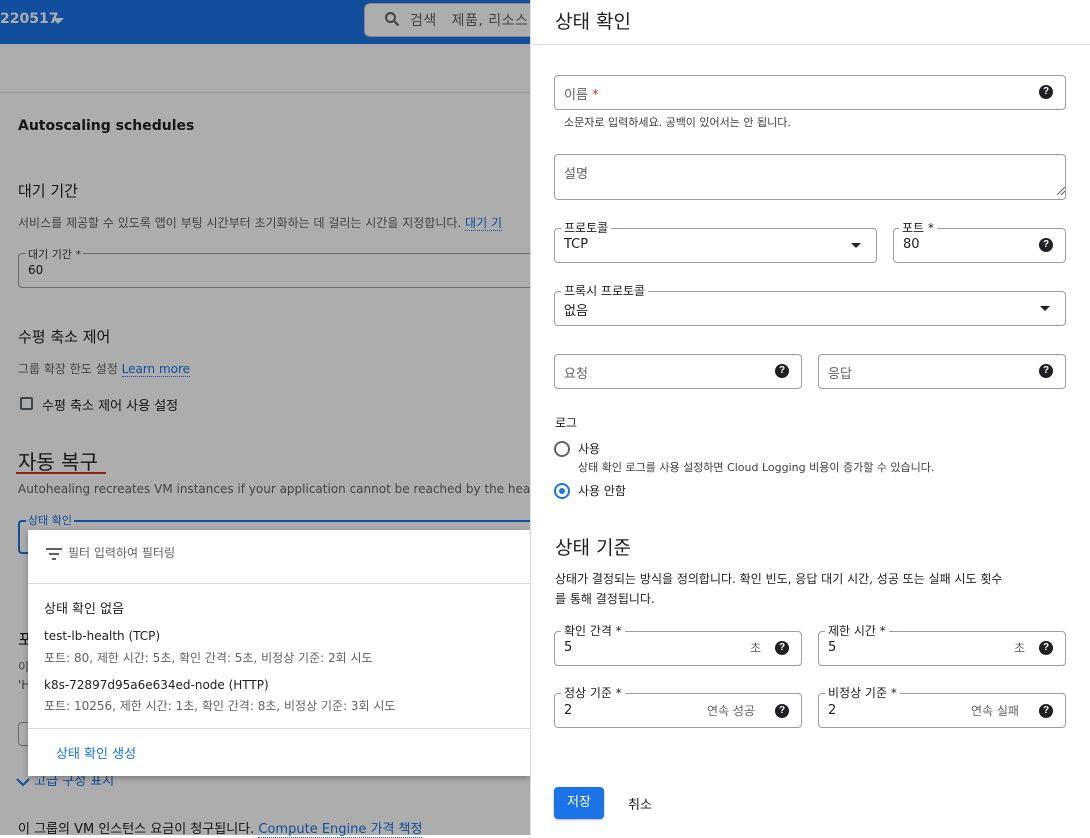 This screenshot has width=1090, height=838. What do you see at coordinates (279, 557) in the screenshot?
I see `filter-bar: 필터 입력하여 필터링` at bounding box center [279, 557].